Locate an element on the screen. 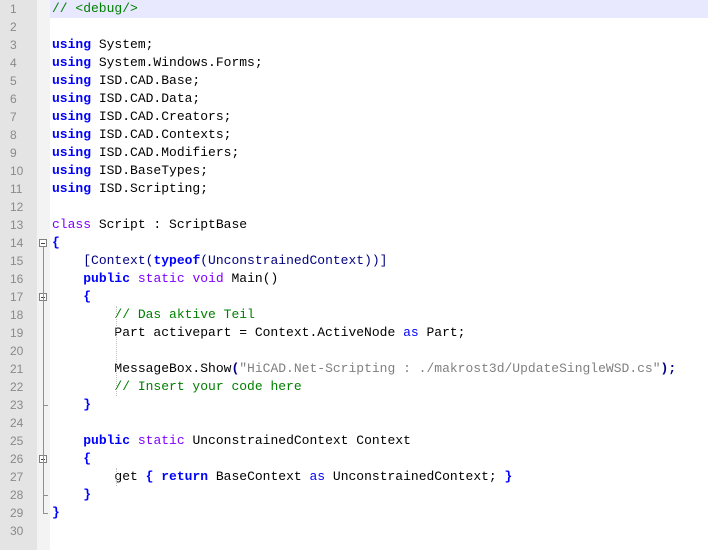 The width and height of the screenshot is (708, 550). line-number: 9 is located at coordinates (13, 153).